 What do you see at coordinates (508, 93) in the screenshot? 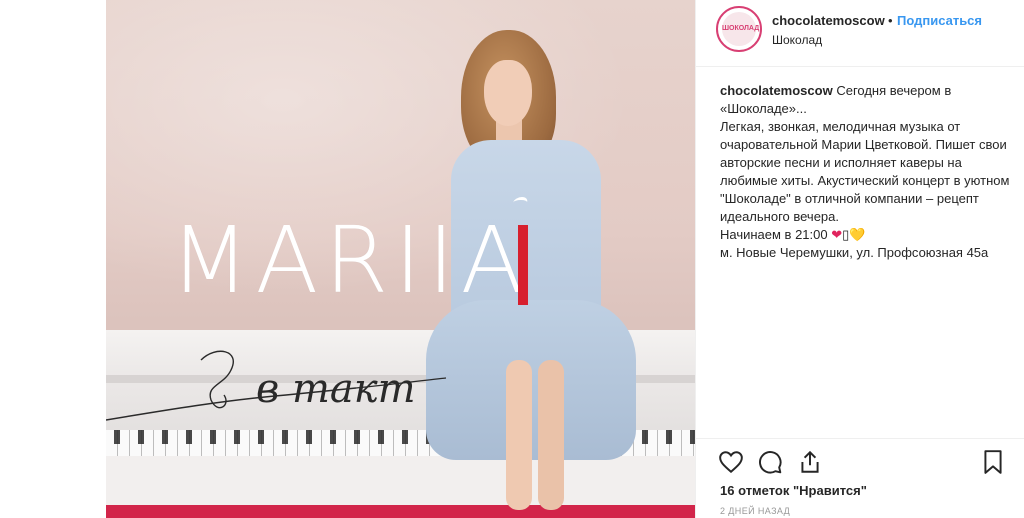
I see `face` at bounding box center [508, 93].